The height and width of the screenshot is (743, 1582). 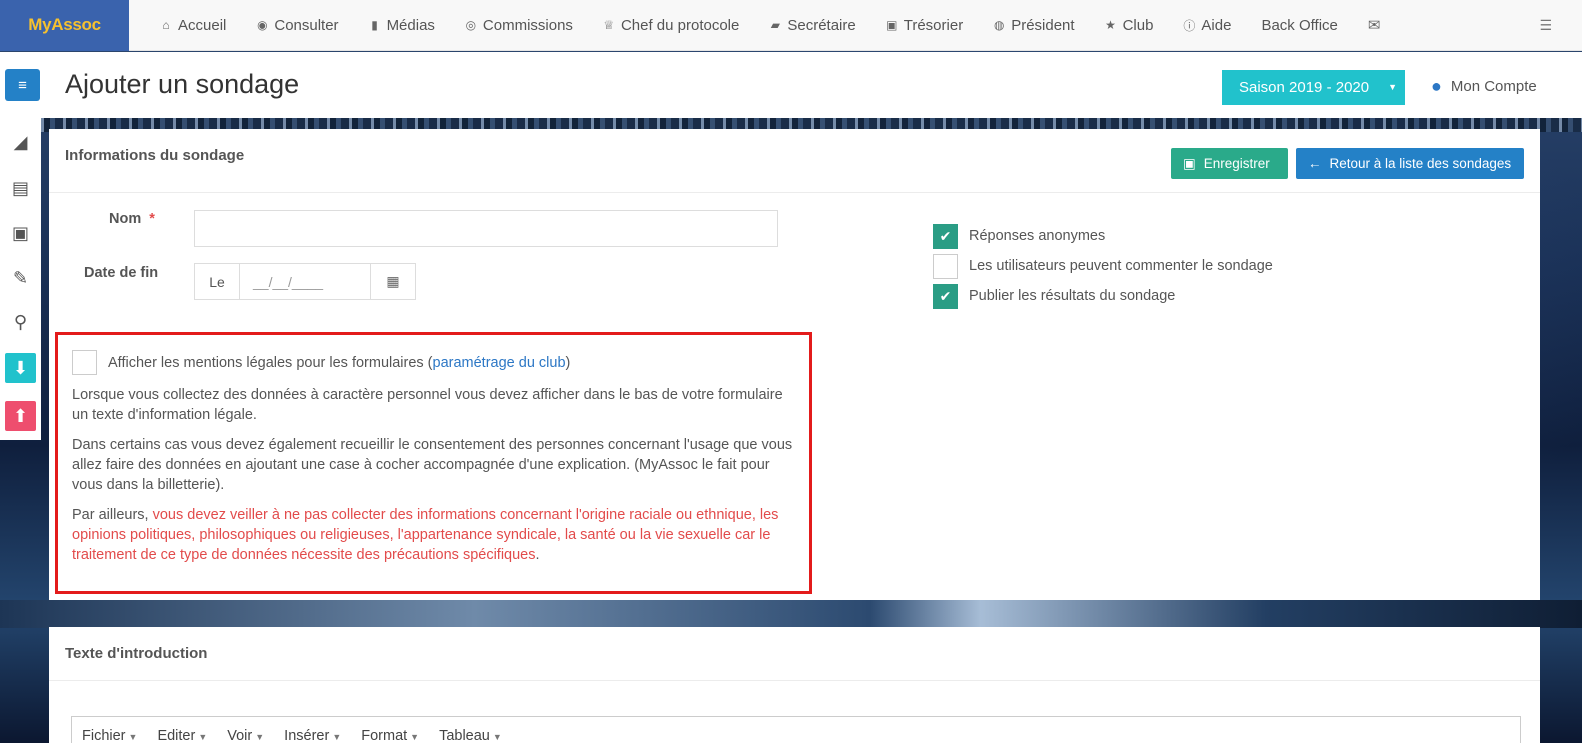 I want to click on menu-label: Tableau, so click(x=464, y=735).